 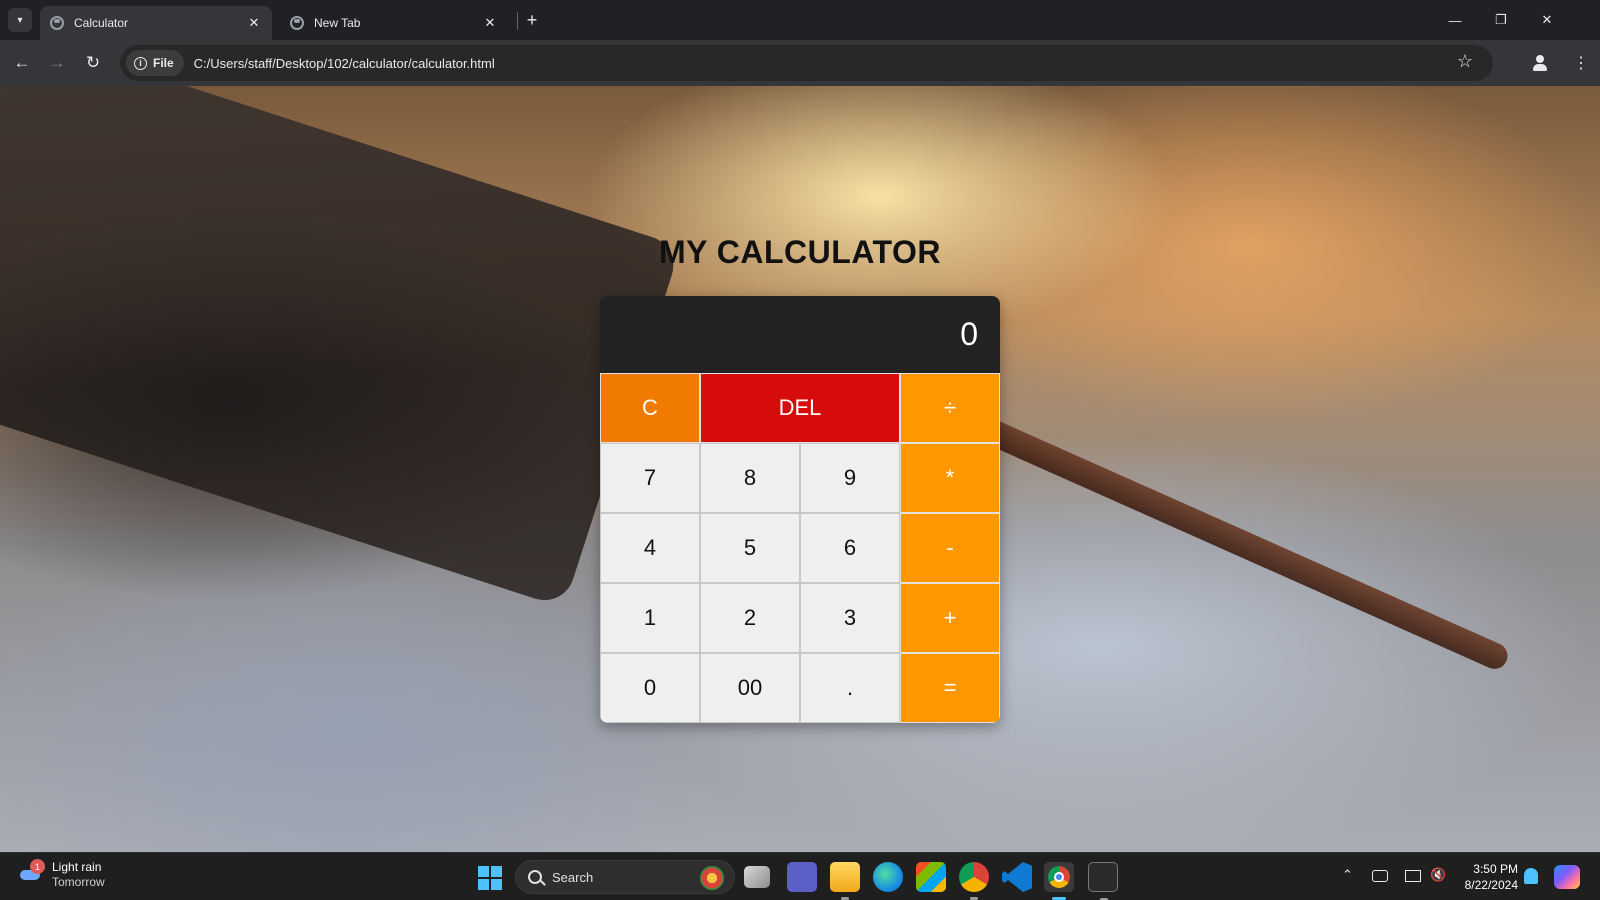 What do you see at coordinates (57, 63) in the screenshot?
I see `forward-button: →` at bounding box center [57, 63].